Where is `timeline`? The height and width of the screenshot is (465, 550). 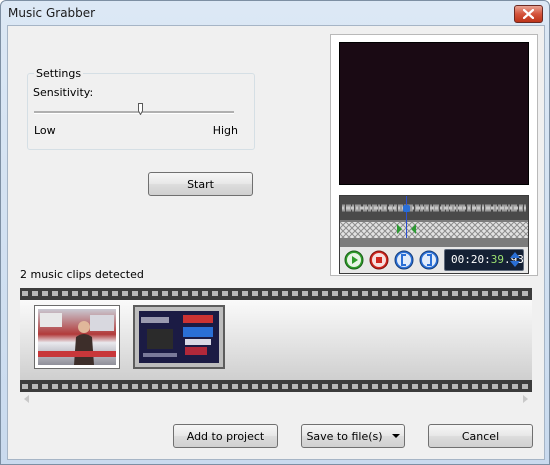
timeline is located at coordinates (434, 222).